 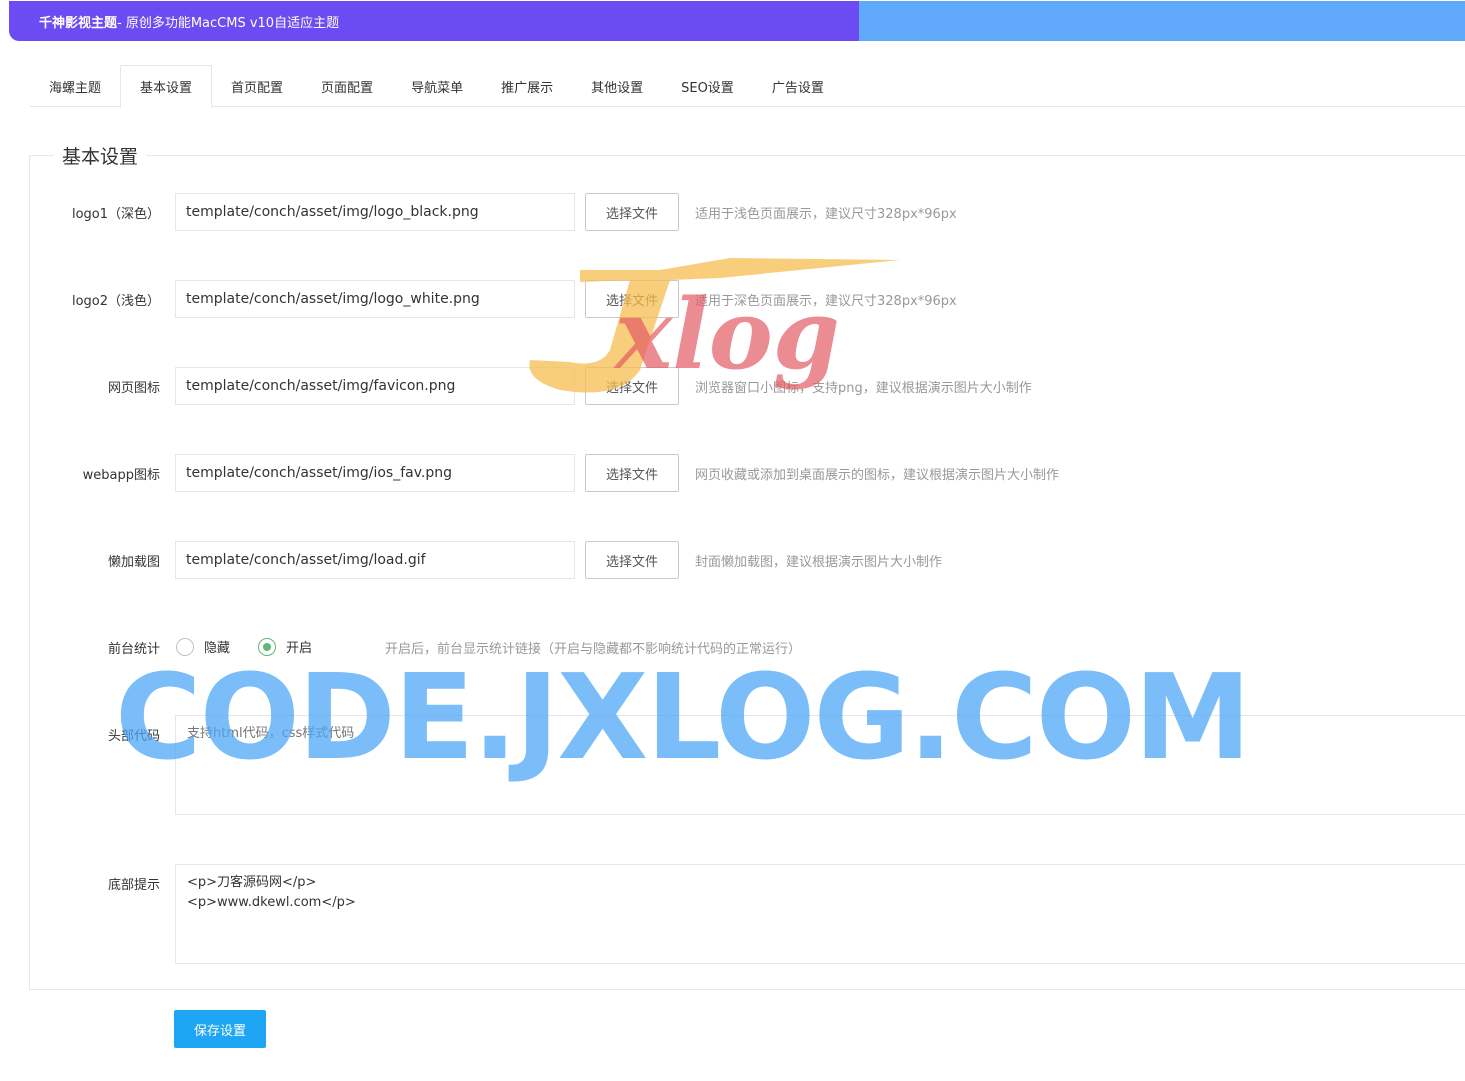 I want to click on app-header: 千神影视主题 - 原创多功能MacCMS v10自适应主题, so click(x=737, y=21).